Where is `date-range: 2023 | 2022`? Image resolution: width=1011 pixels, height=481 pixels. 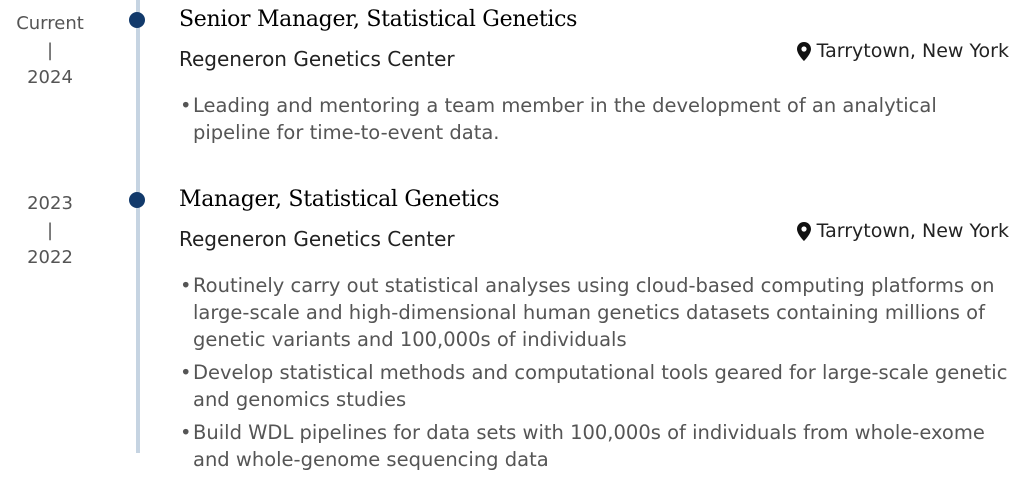
date-range: 2023 | 2022 is located at coordinates (50, 230).